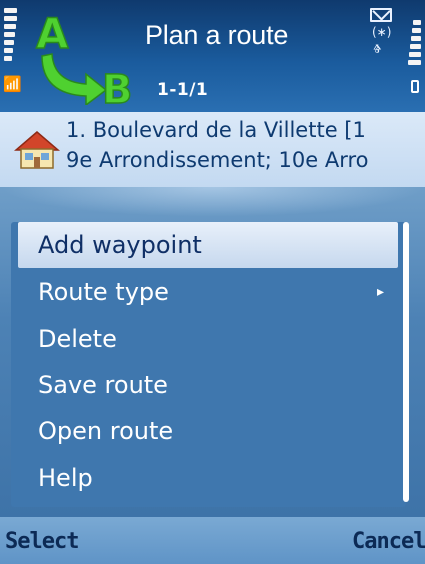 This screenshot has width=425, height=564. Describe the element at coordinates (216, 130) in the screenshot. I see `waypoint-address: 1. Boulevard de la Villette [1` at that location.